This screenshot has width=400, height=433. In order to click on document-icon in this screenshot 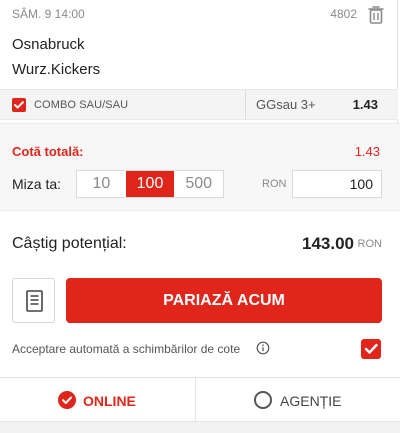, I will do `click(34, 301)`.